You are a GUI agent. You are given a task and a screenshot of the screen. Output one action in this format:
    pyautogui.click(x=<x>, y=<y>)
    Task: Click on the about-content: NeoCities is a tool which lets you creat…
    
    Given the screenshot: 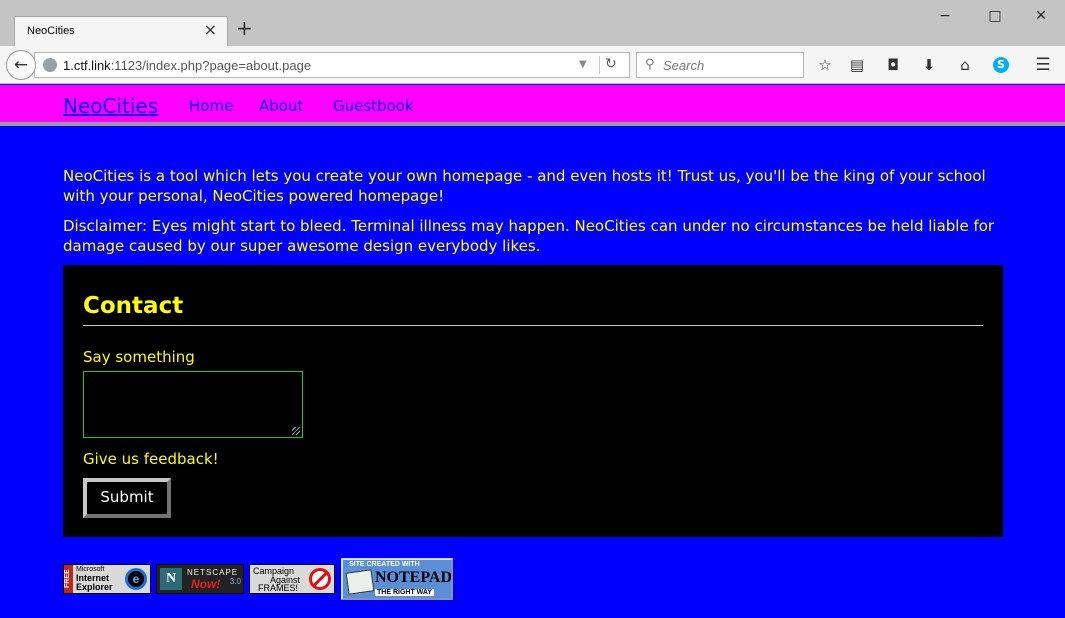 What is the action you would take?
    pyautogui.click(x=533, y=216)
    